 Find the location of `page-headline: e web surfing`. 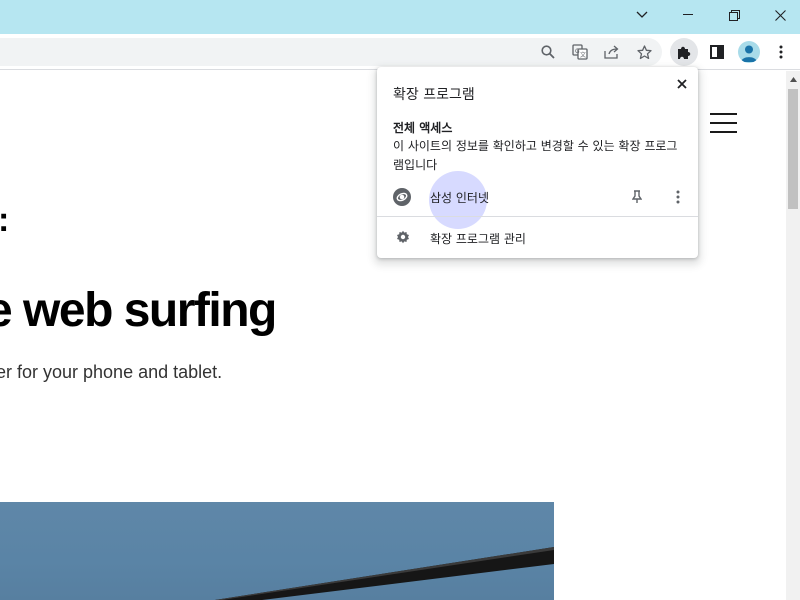

page-headline: e web surfing is located at coordinates (138, 310).